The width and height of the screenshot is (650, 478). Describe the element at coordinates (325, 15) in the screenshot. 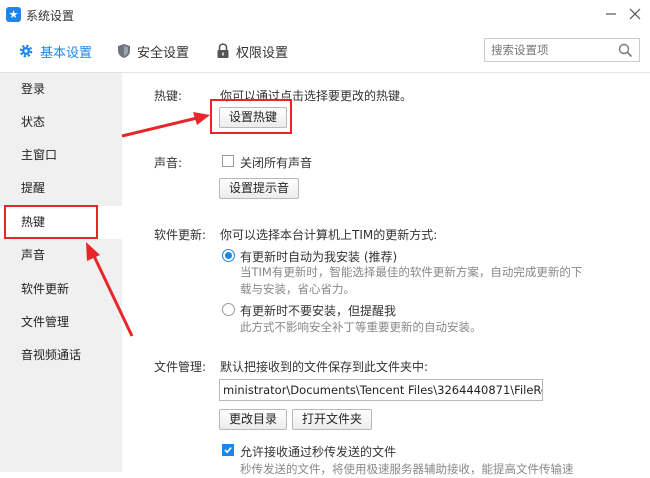

I see `title-bar: ★ 系统设置` at that location.